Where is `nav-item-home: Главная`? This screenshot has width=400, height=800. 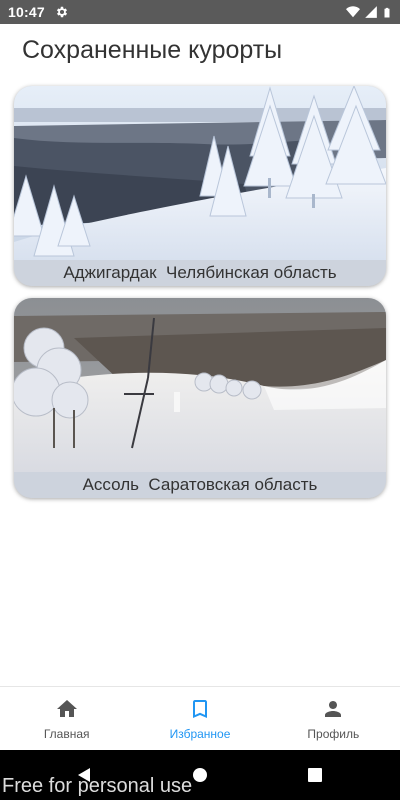
nav-item-home: Главная is located at coordinates (66, 718).